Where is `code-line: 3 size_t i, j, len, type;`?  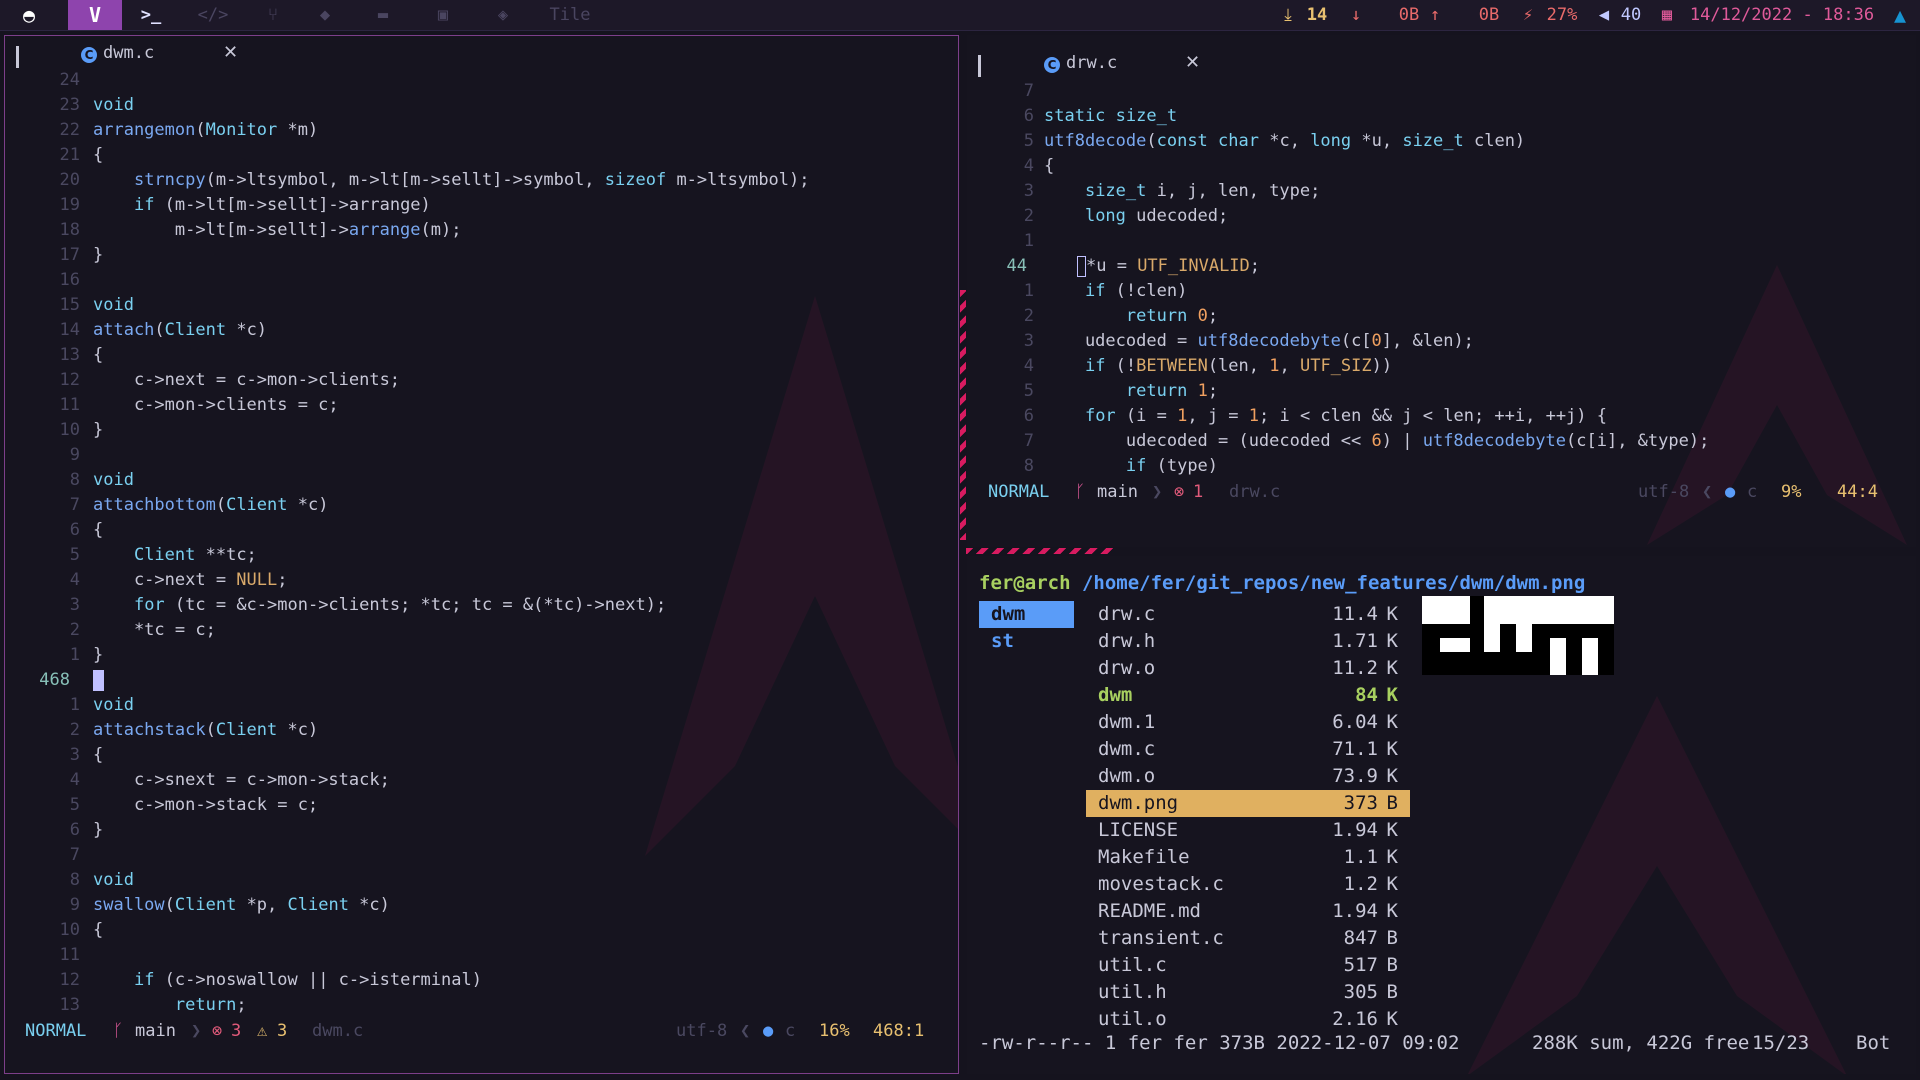
code-line: 3 size_t i, j, len, type; is located at coordinates (1441, 191).